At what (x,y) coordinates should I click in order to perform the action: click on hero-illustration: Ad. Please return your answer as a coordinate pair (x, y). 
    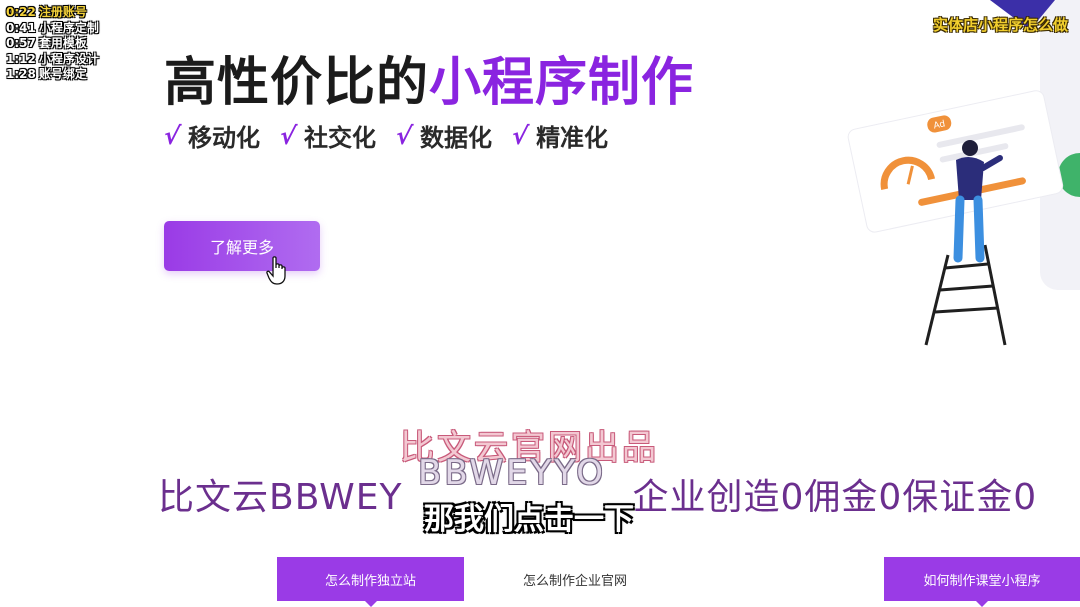
    Looking at the image, I should click on (963, 173).